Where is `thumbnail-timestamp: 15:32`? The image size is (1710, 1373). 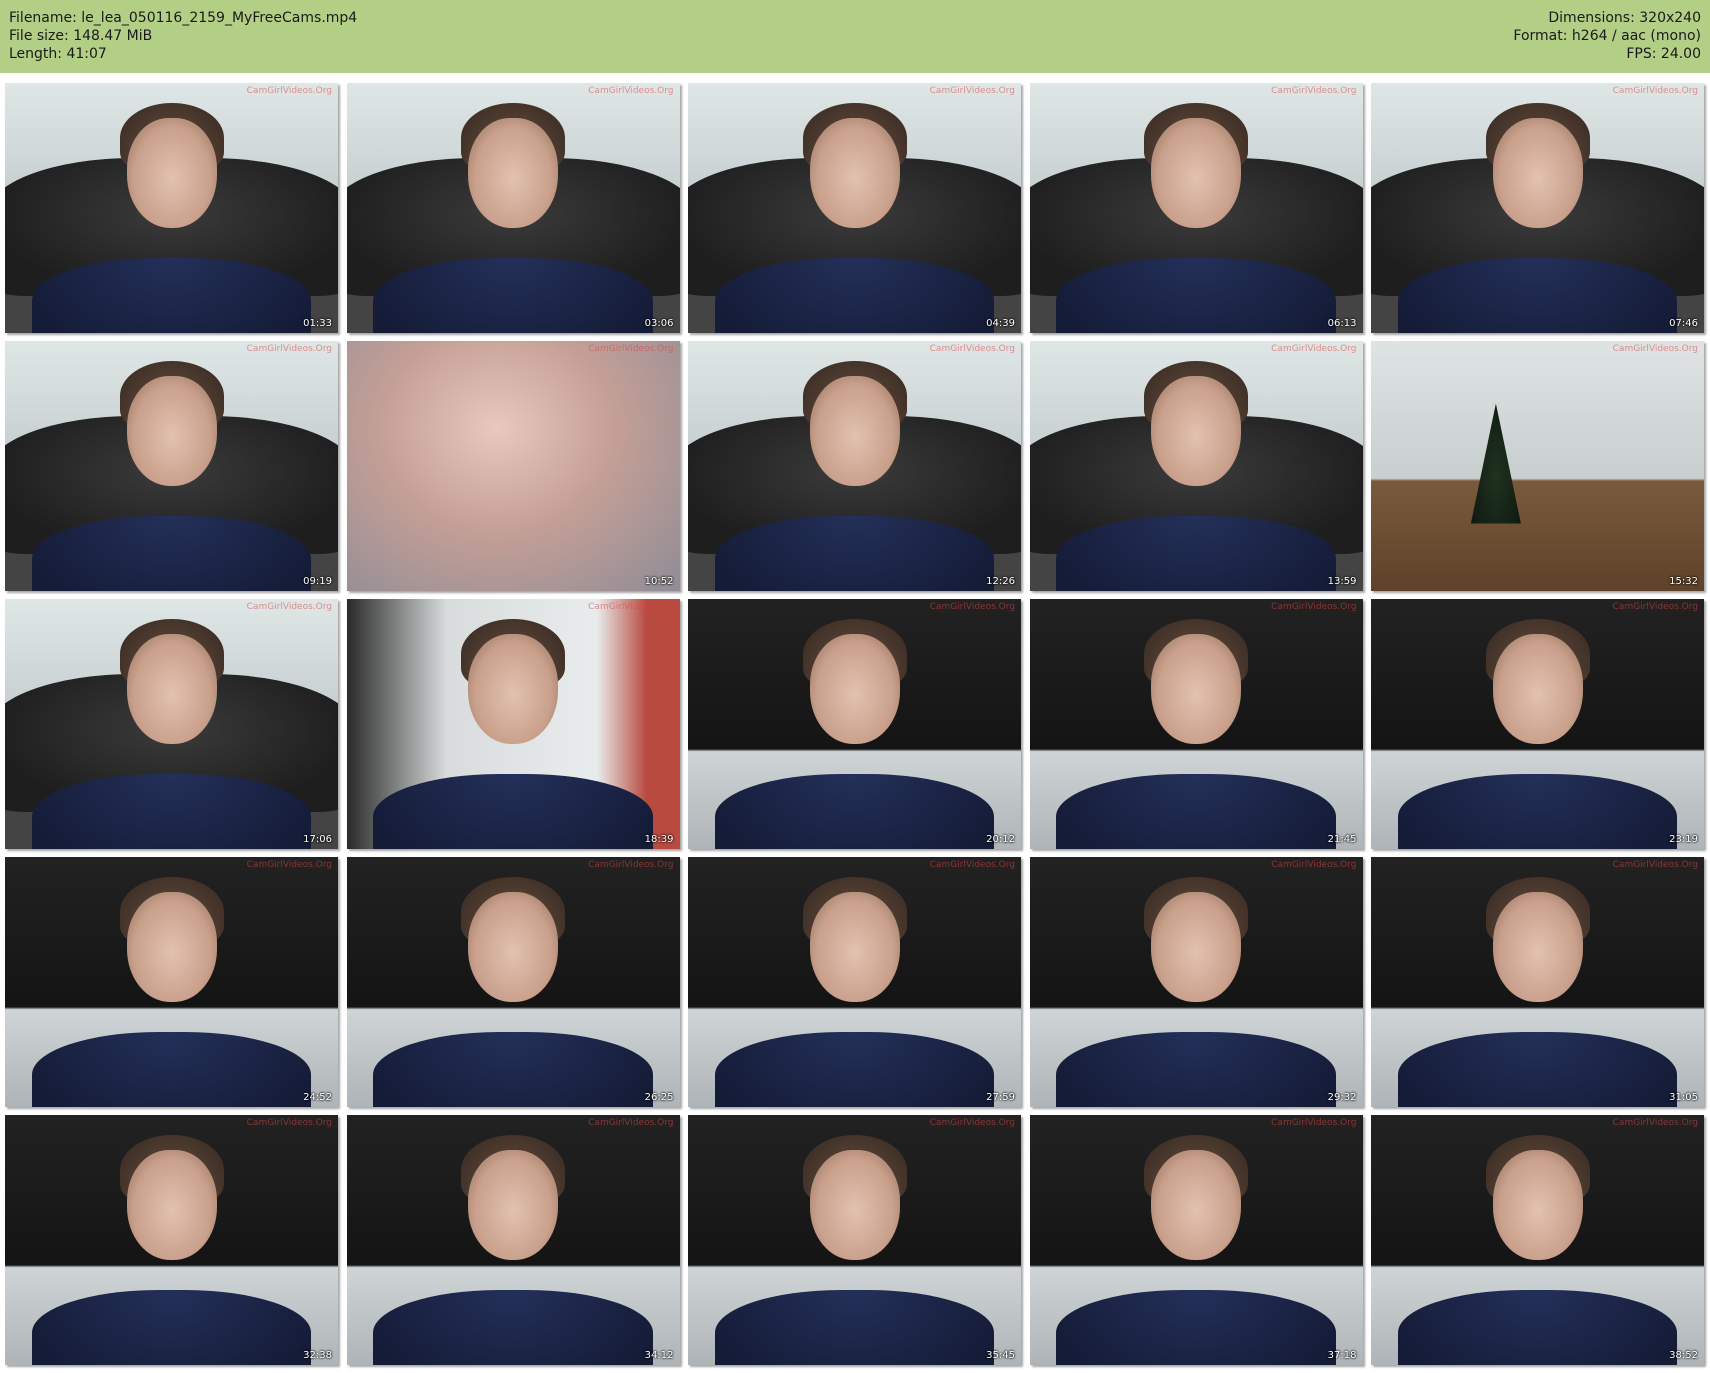 thumbnail-timestamp: 15:32 is located at coordinates (1683, 581).